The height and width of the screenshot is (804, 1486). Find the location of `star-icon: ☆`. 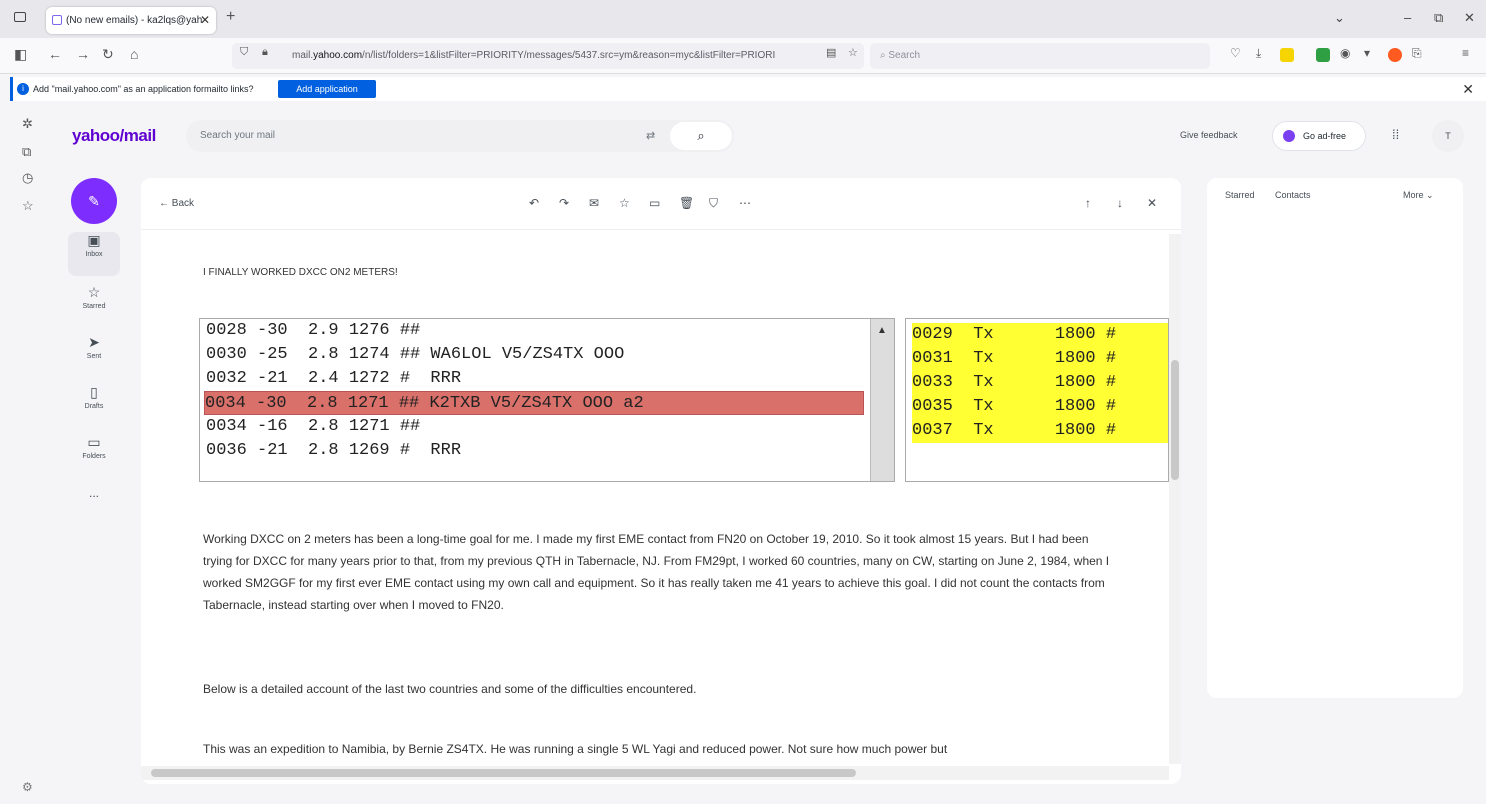

star-icon: ☆ is located at coordinates (94, 292).